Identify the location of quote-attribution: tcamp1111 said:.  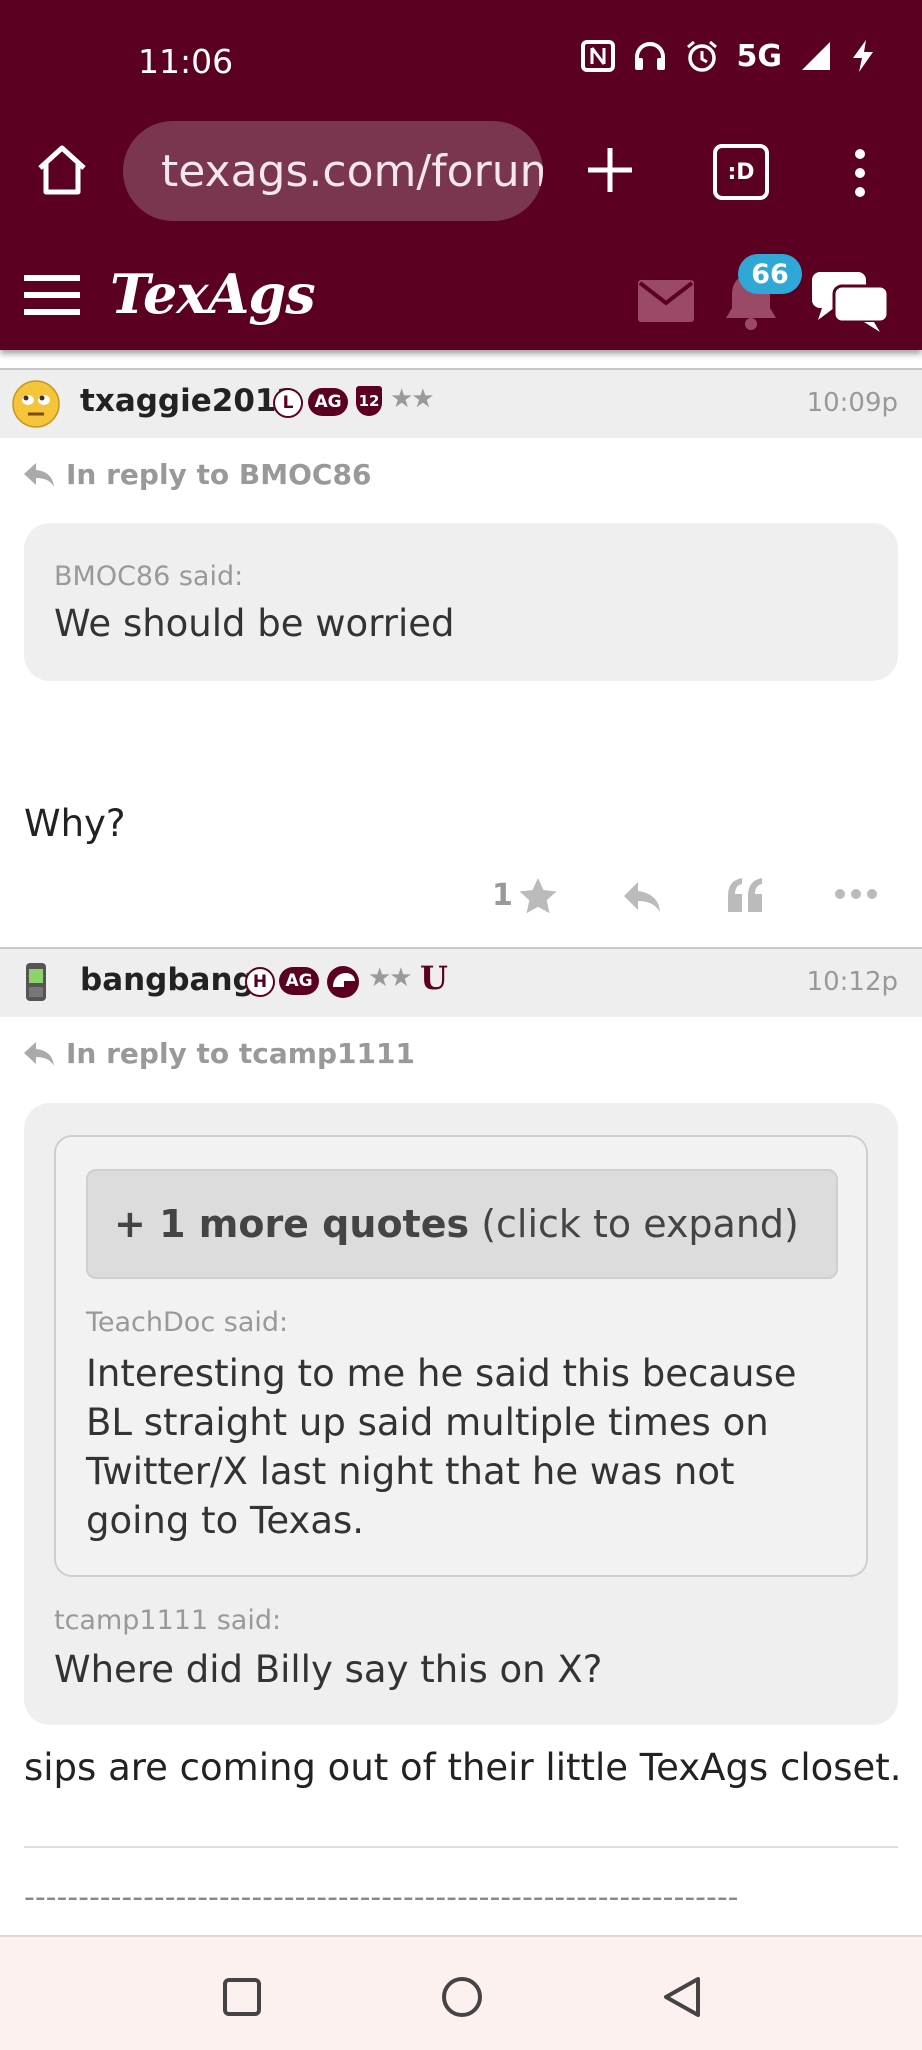
(168, 1620).